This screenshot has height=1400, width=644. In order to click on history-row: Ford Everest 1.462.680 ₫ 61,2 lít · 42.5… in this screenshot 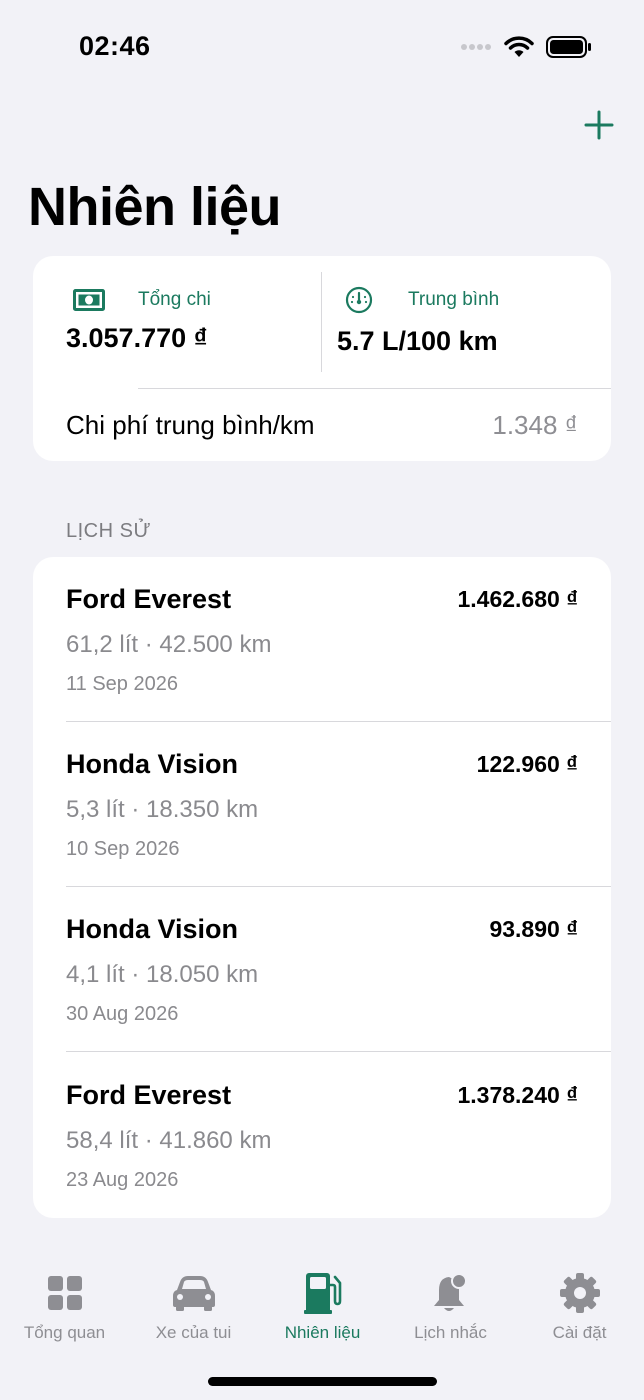, I will do `click(322, 639)`.